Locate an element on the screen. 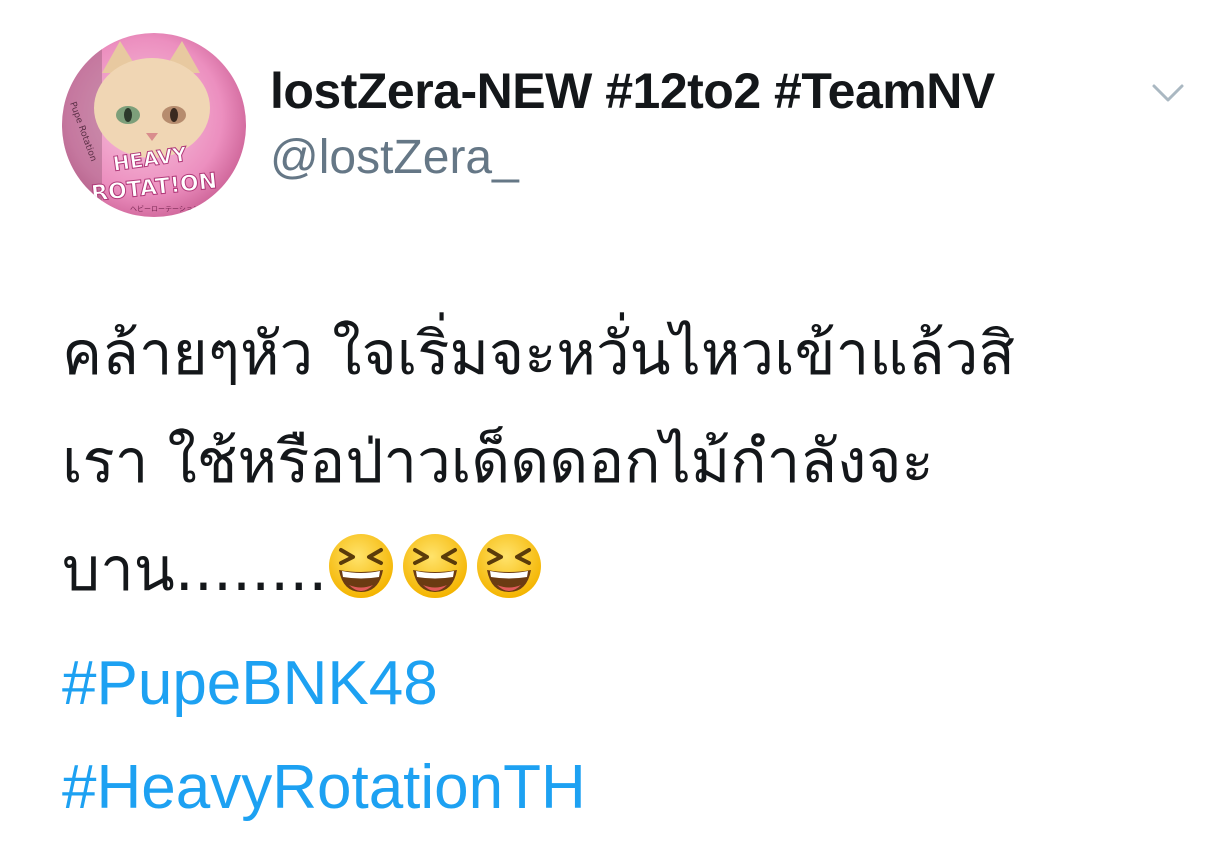  avatar-image: Pupe Rotation HEAVY ROTAT!ON ヘビーローテーション is located at coordinates (154, 125).